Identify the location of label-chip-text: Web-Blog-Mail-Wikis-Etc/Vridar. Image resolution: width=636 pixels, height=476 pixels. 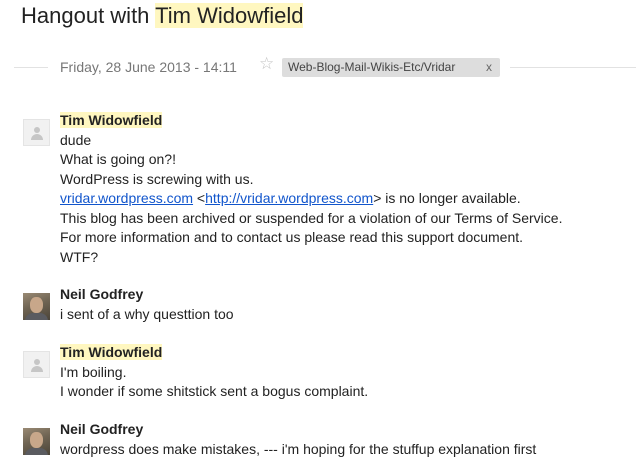
(372, 67).